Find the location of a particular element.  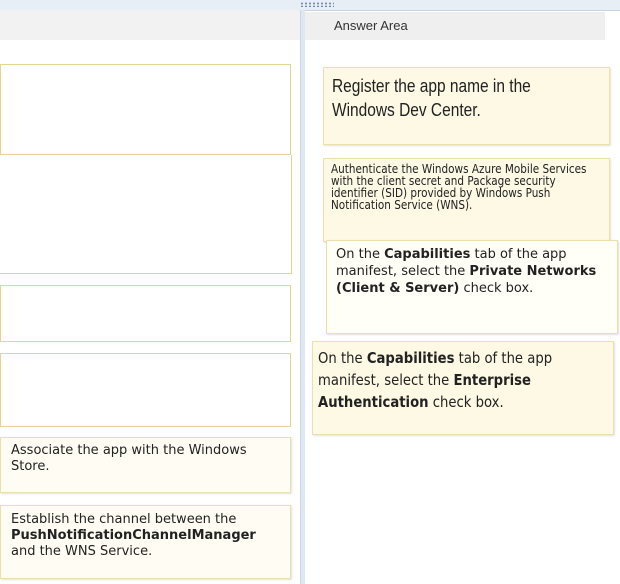

choice-establish-text-pre: Establish the channel between the is located at coordinates (124, 519).